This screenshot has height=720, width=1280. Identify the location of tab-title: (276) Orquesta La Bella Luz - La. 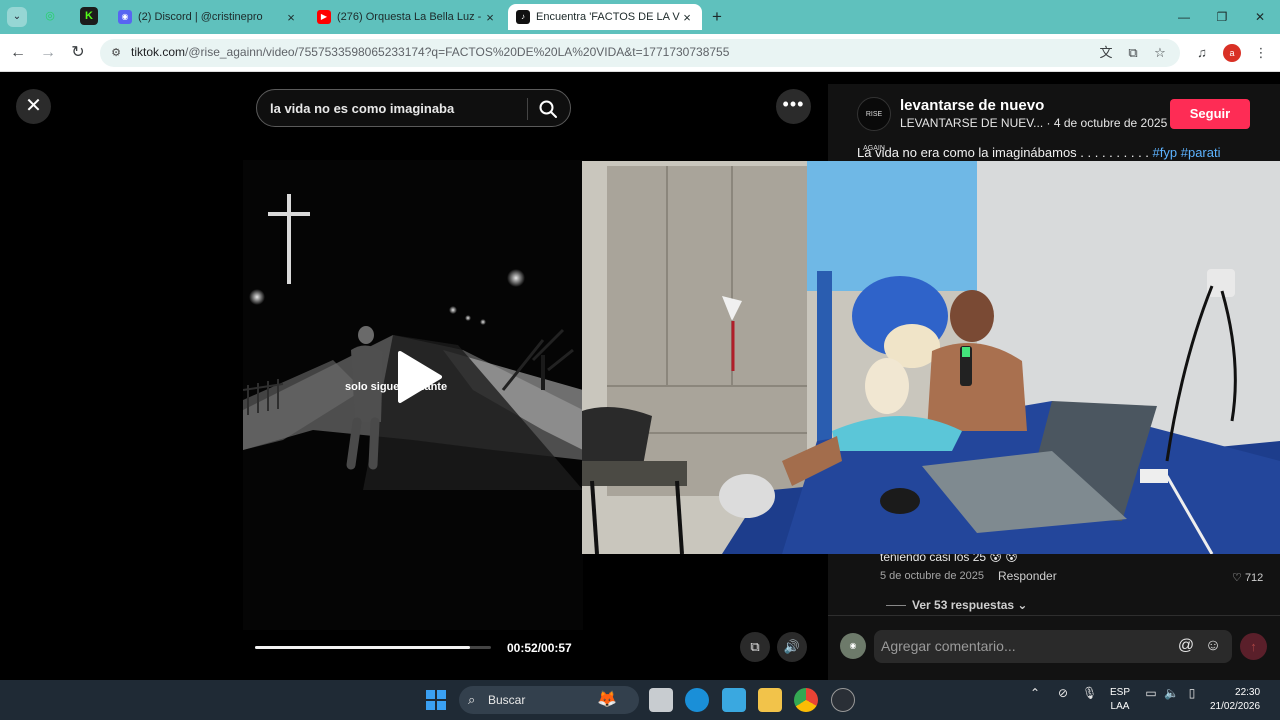
(410, 17).